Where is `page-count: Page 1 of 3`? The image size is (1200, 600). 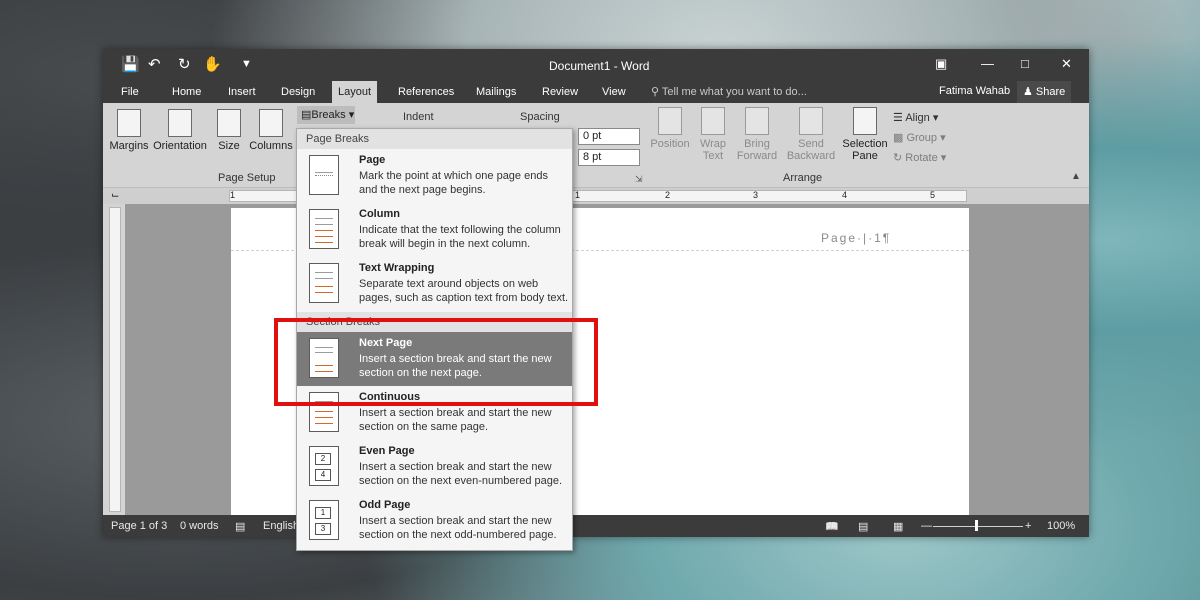 page-count: Page 1 of 3 is located at coordinates (139, 526).